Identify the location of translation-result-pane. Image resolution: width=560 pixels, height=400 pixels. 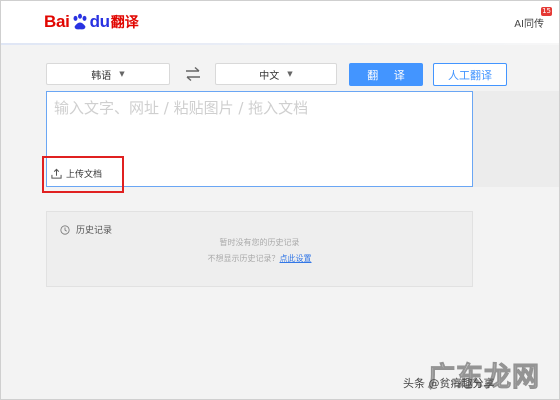
(516, 139).